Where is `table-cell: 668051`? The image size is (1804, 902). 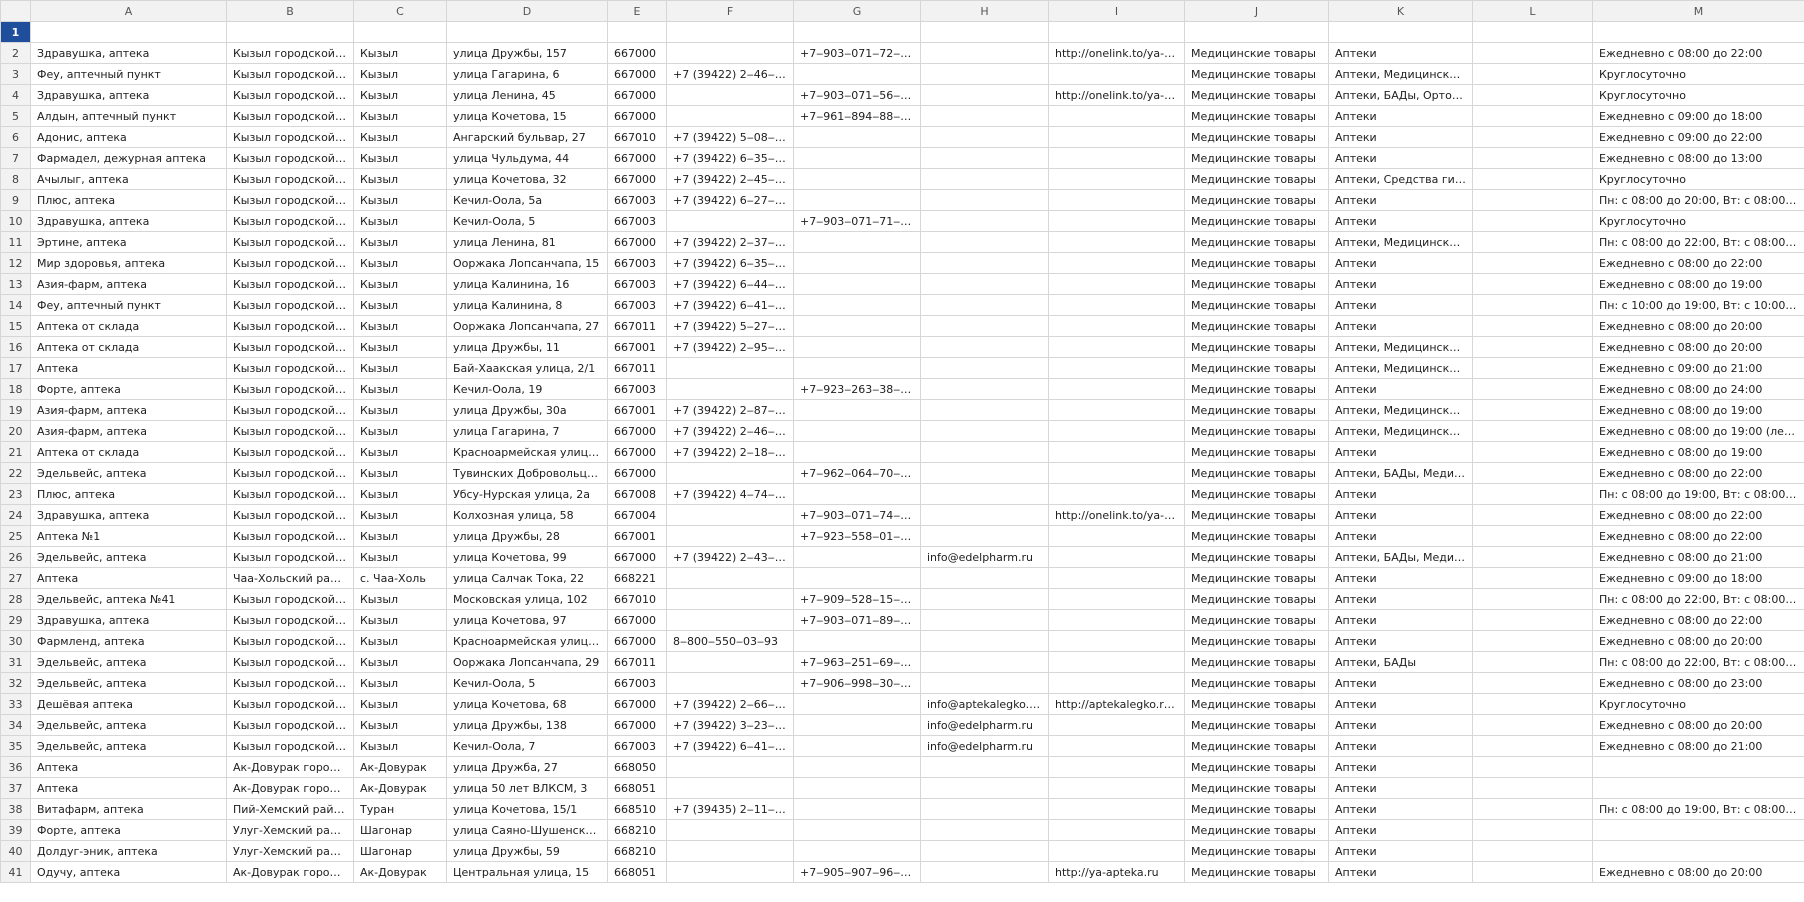
table-cell: 668051 is located at coordinates (637, 788).